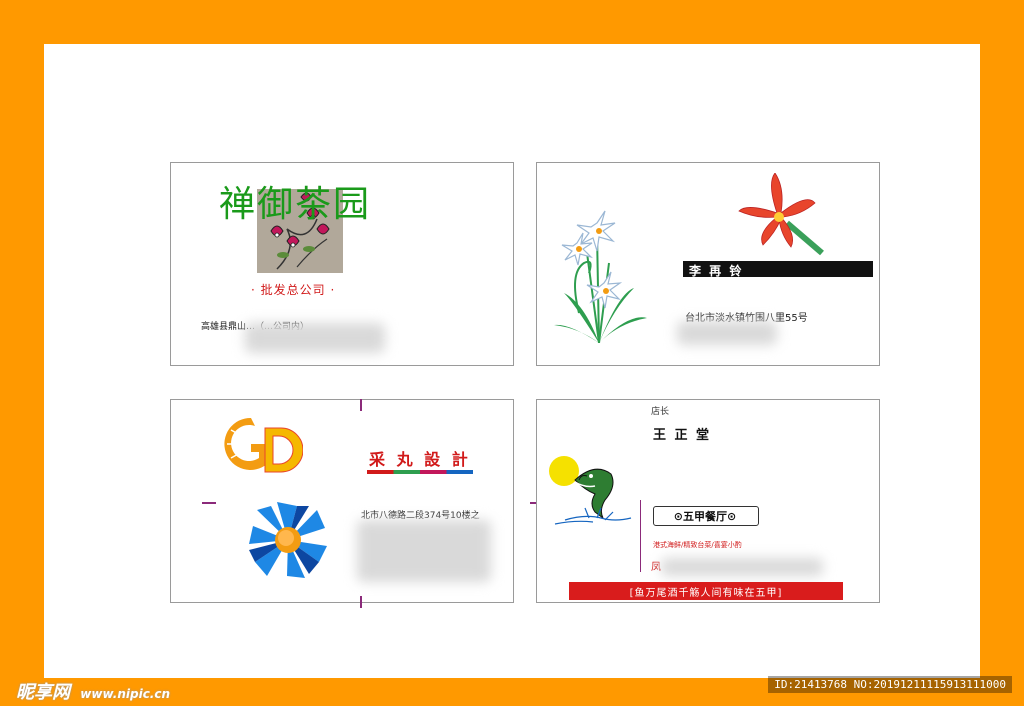 Image resolution: width=1024 pixels, height=706 pixels. Describe the element at coordinates (599, 268) in the screenshot. I see `daffodil-icon` at that location.